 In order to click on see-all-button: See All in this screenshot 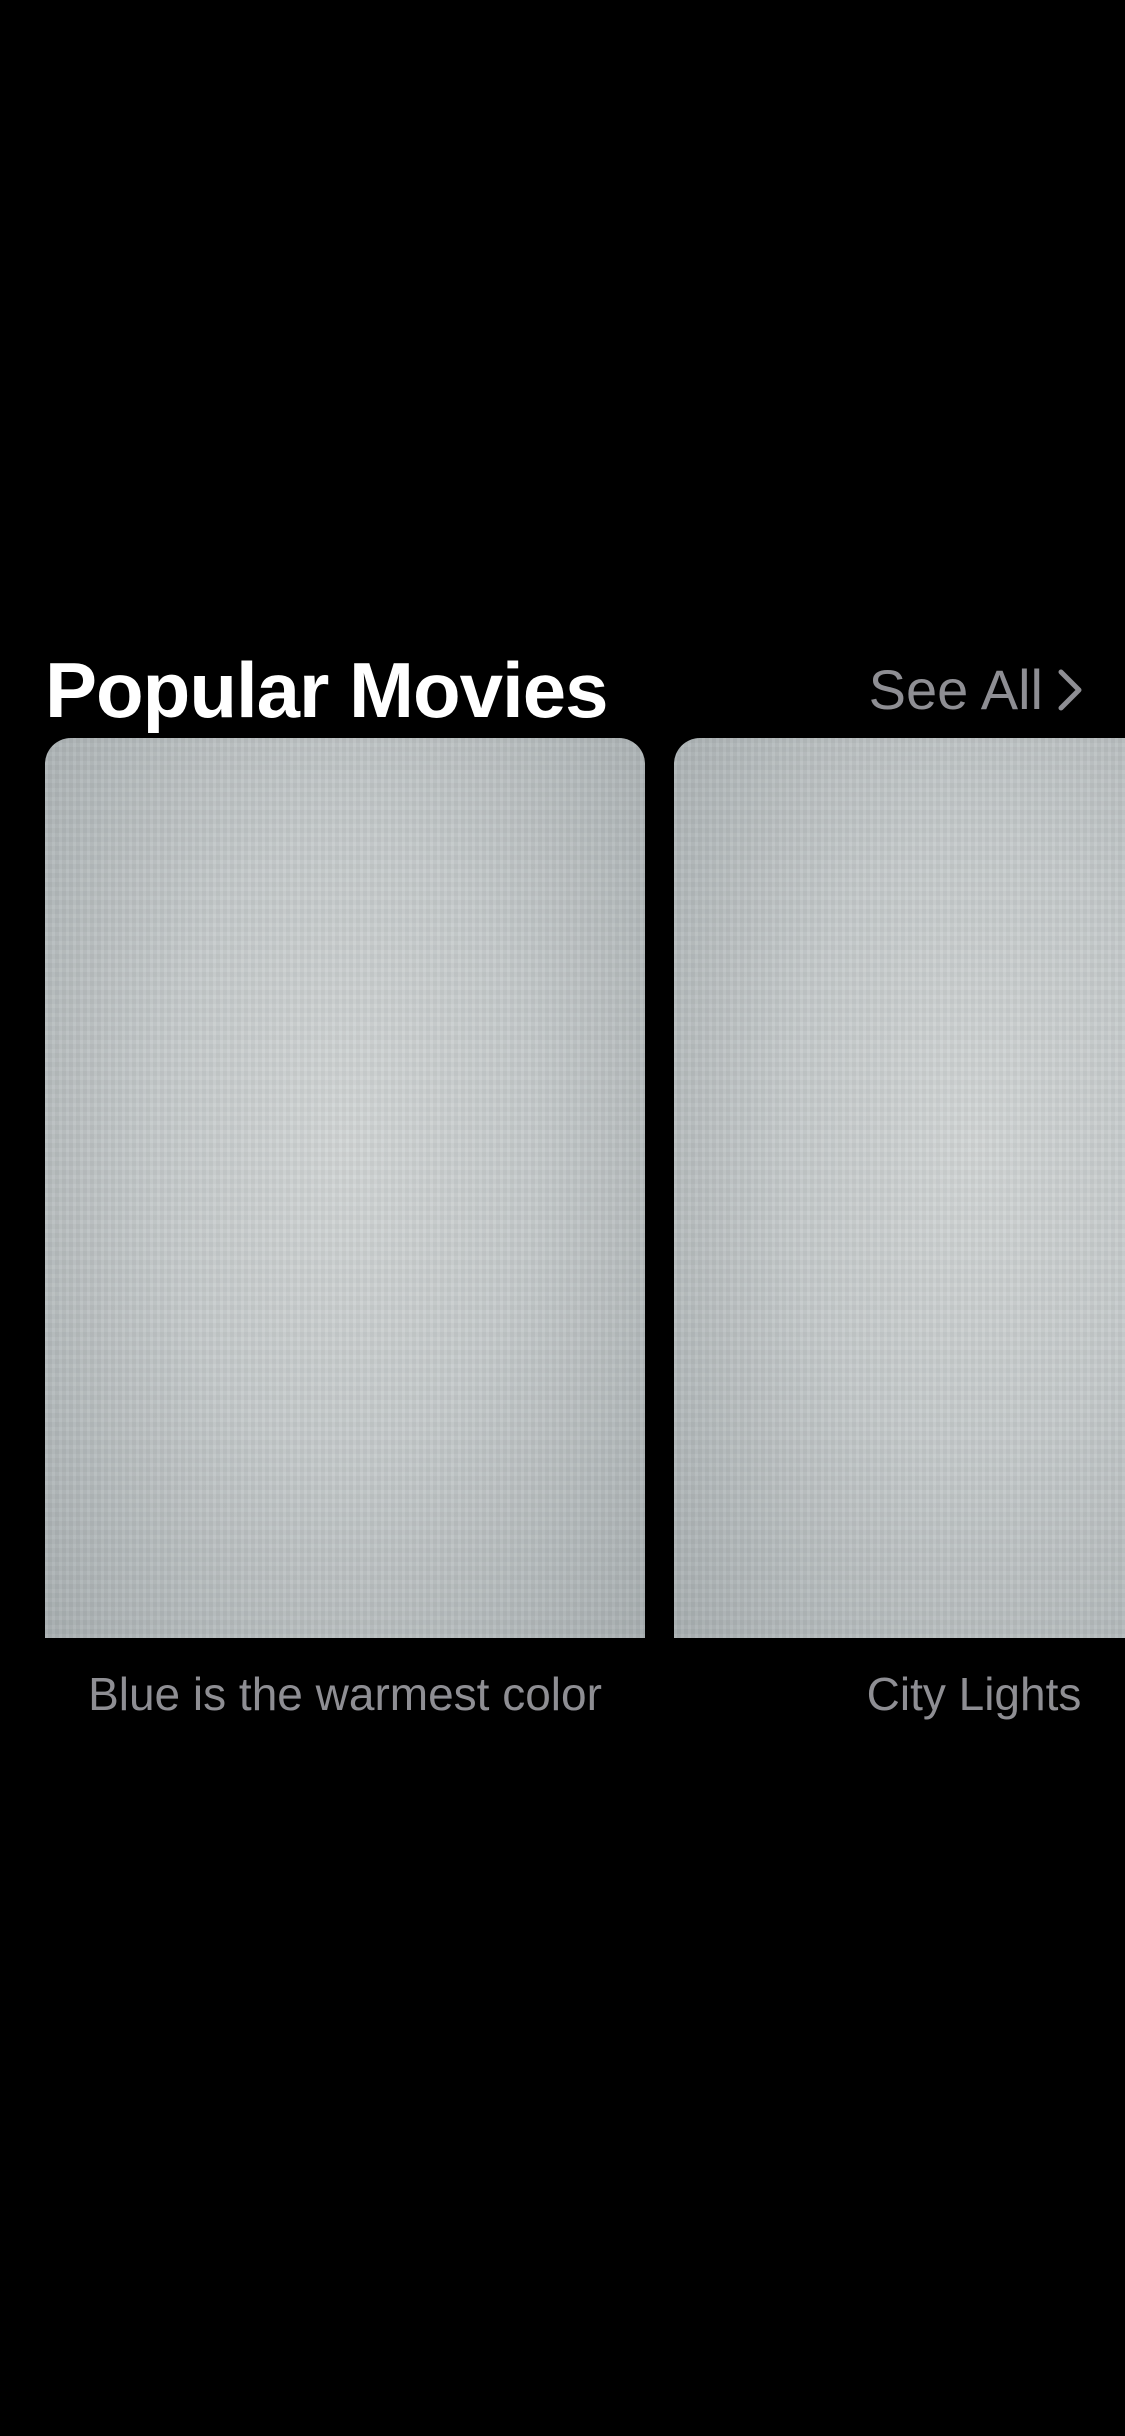, I will do `click(977, 690)`.